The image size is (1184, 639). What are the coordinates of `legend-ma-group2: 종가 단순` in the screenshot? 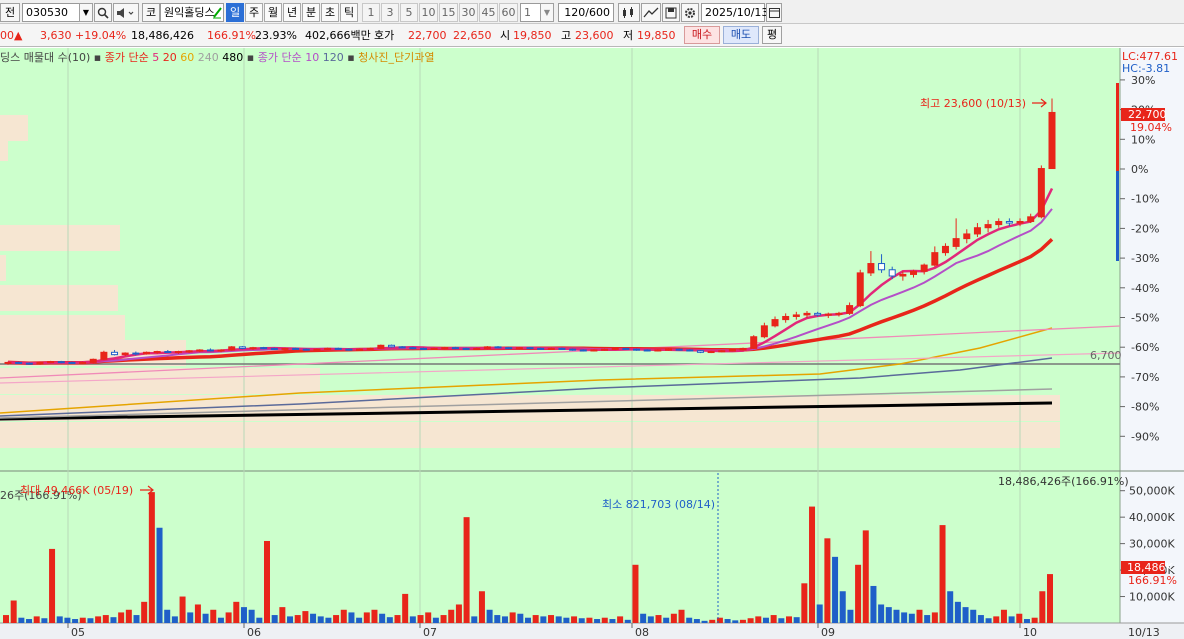 It's located at (280, 57).